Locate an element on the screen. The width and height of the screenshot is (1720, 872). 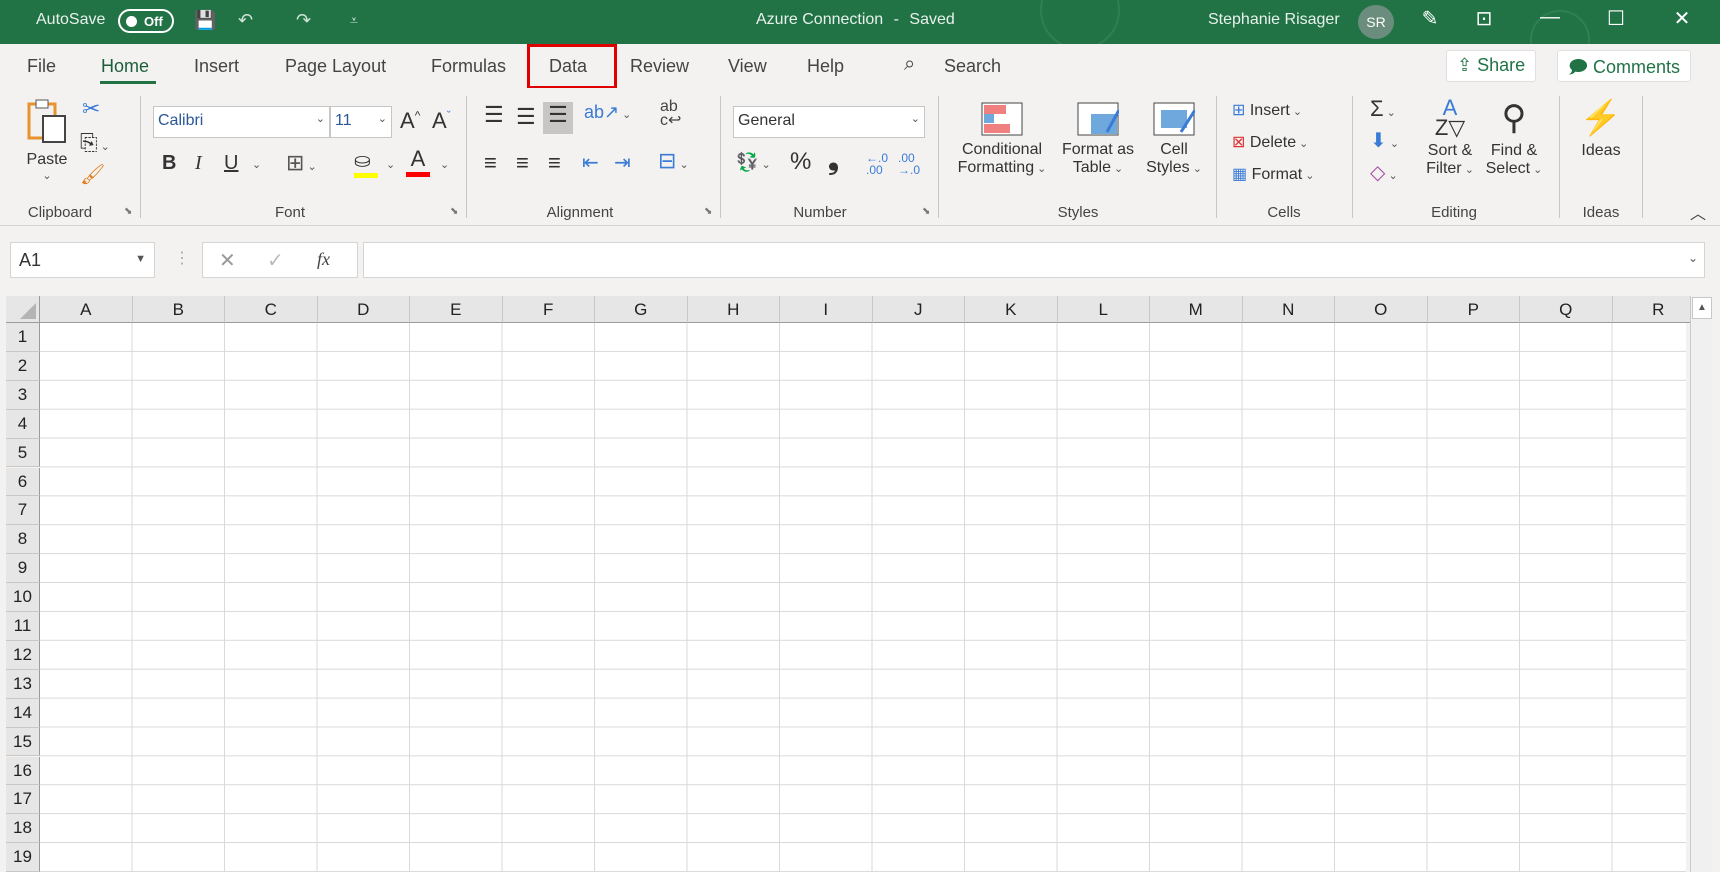
shrink-font-button: Aˇ is located at coordinates (441, 121).